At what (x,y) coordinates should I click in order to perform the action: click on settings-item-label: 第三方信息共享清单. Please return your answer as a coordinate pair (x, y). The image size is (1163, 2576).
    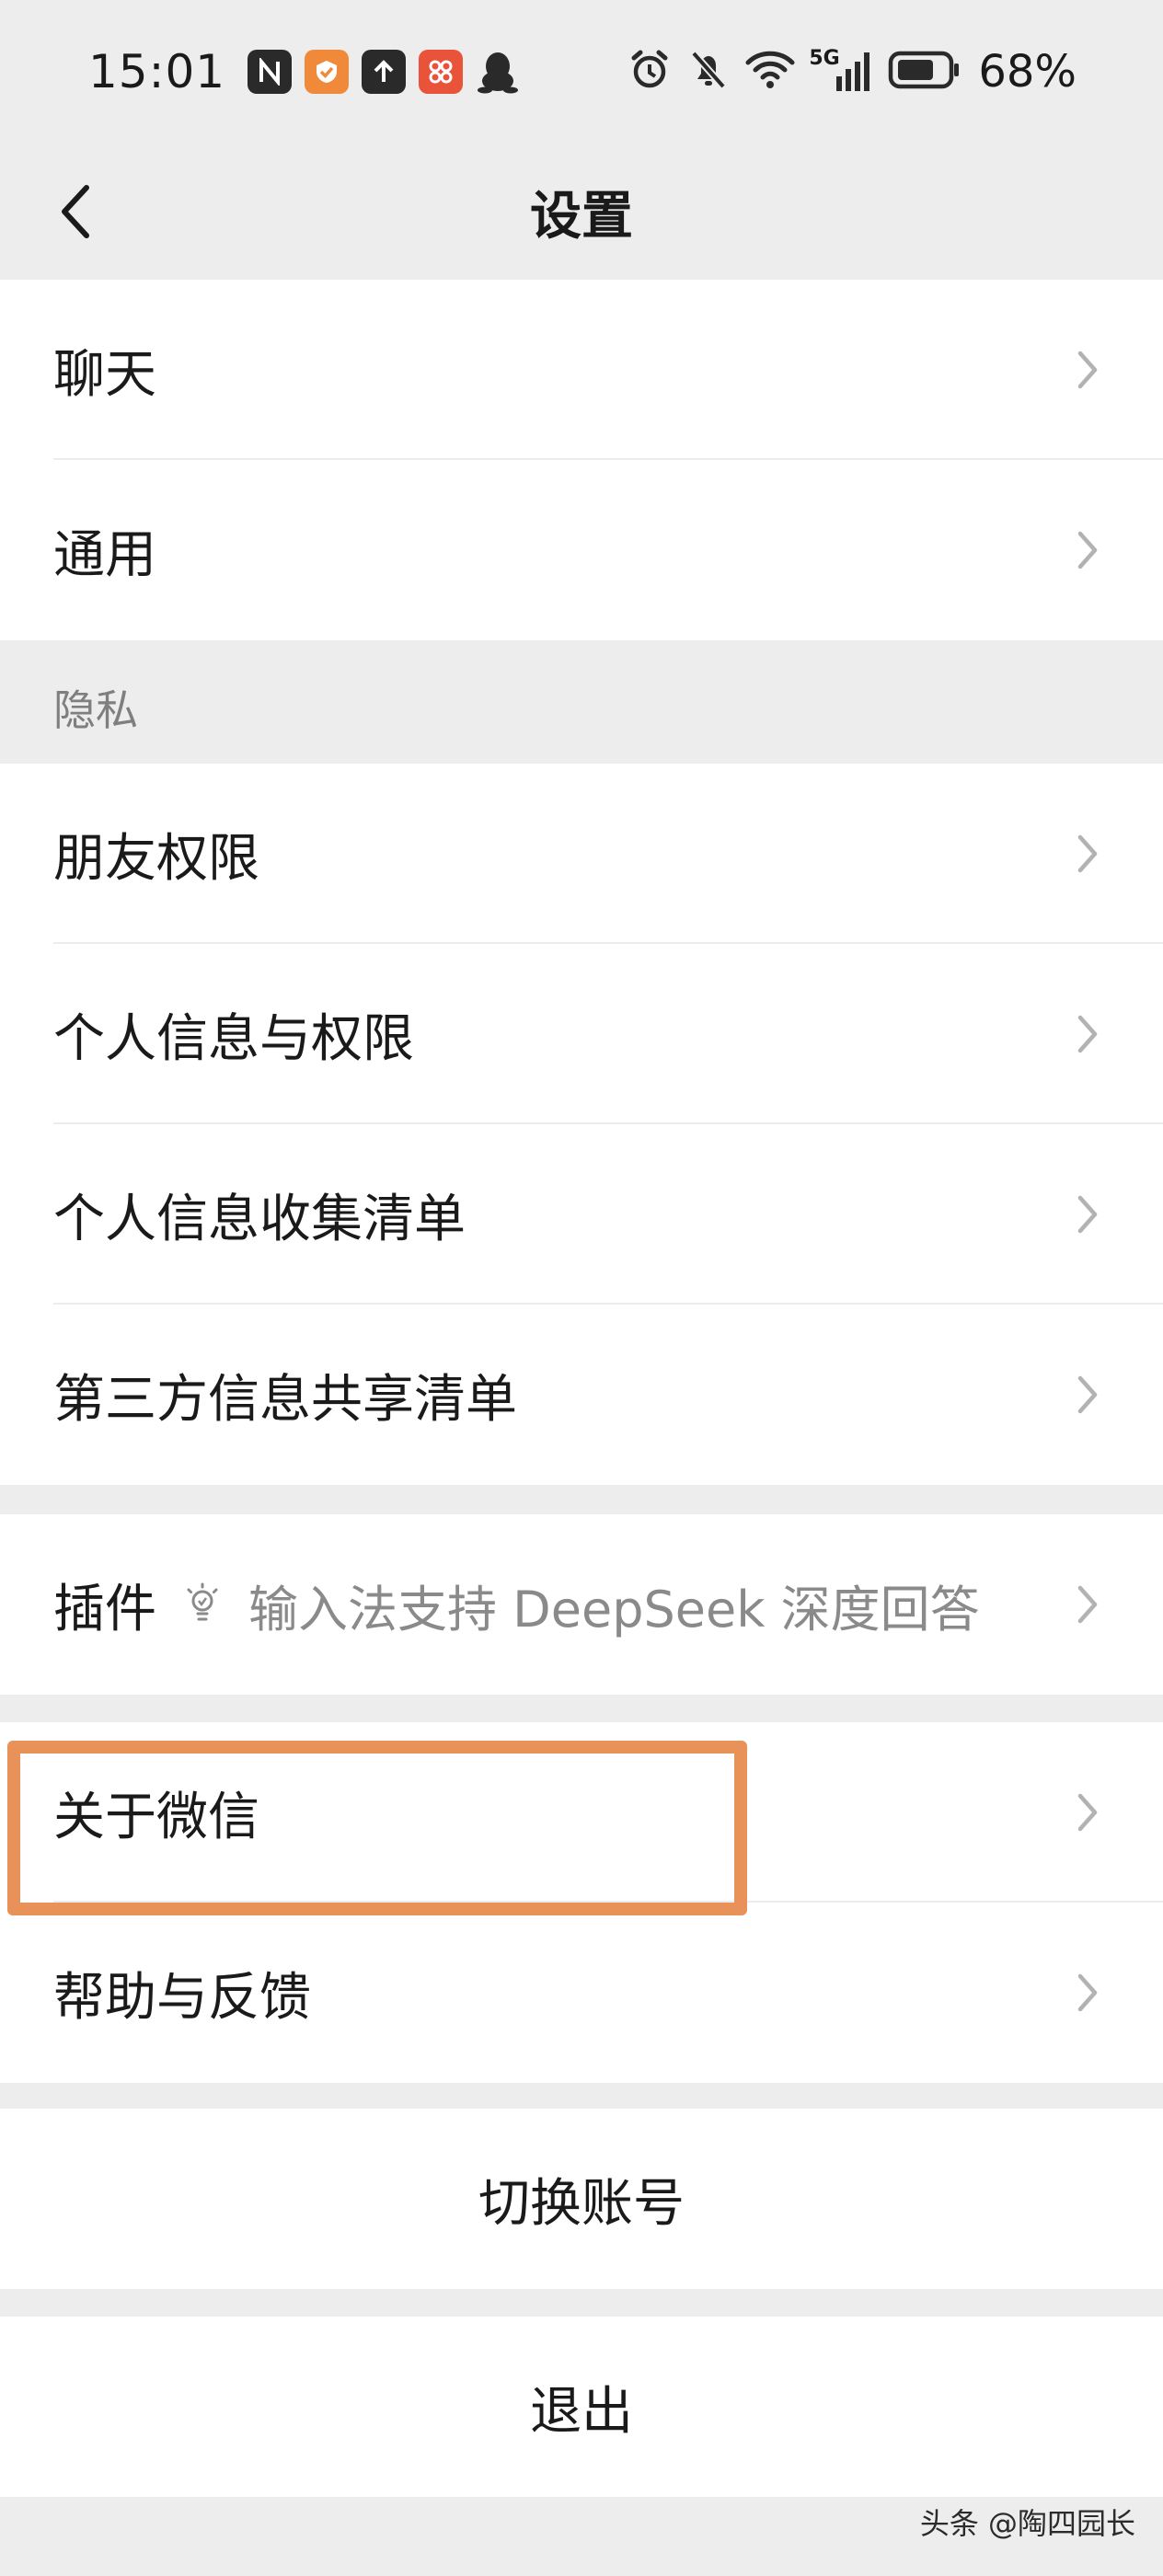
    Looking at the image, I should click on (285, 1399).